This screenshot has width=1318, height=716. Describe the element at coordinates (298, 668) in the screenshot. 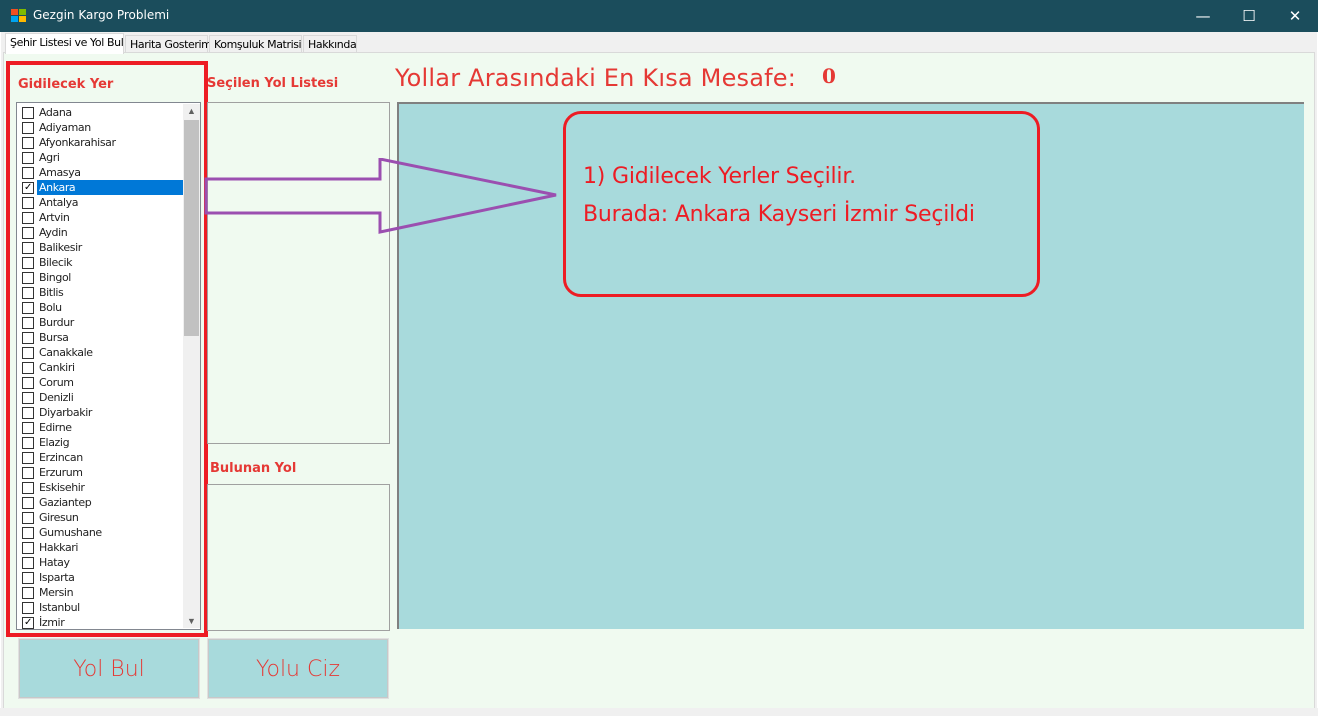

I see `draw-road-button: Yolu Ciz` at that location.